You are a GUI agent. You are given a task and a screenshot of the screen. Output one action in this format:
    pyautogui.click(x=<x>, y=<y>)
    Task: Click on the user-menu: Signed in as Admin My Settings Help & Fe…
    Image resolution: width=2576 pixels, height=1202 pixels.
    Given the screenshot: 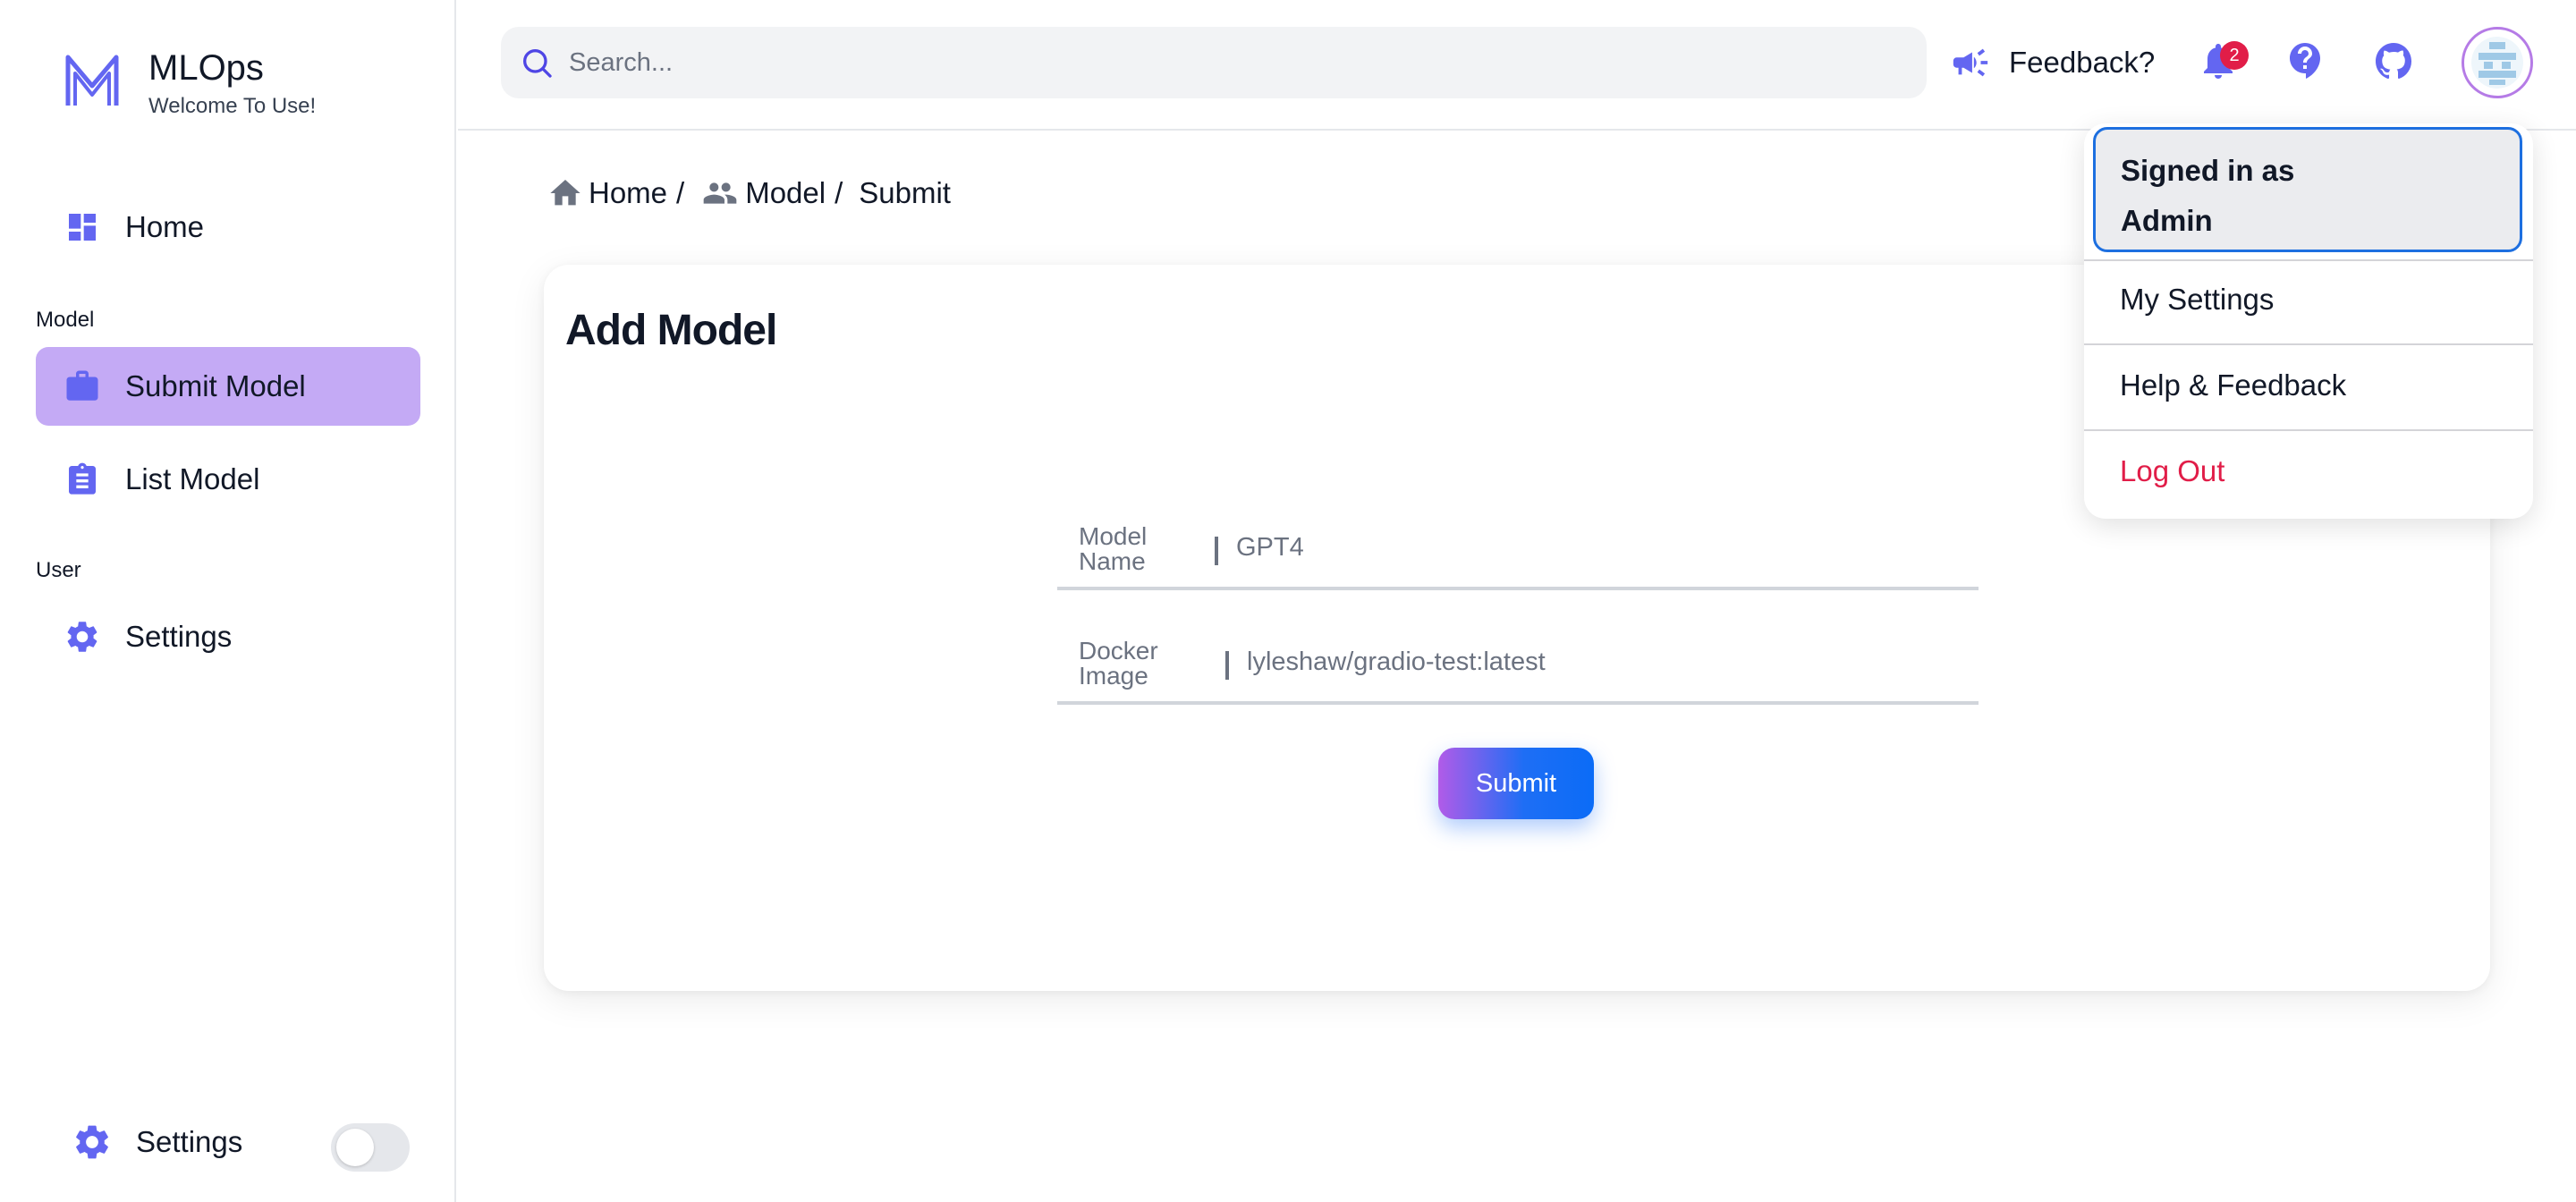 What is the action you would take?
    pyautogui.click(x=2308, y=321)
    